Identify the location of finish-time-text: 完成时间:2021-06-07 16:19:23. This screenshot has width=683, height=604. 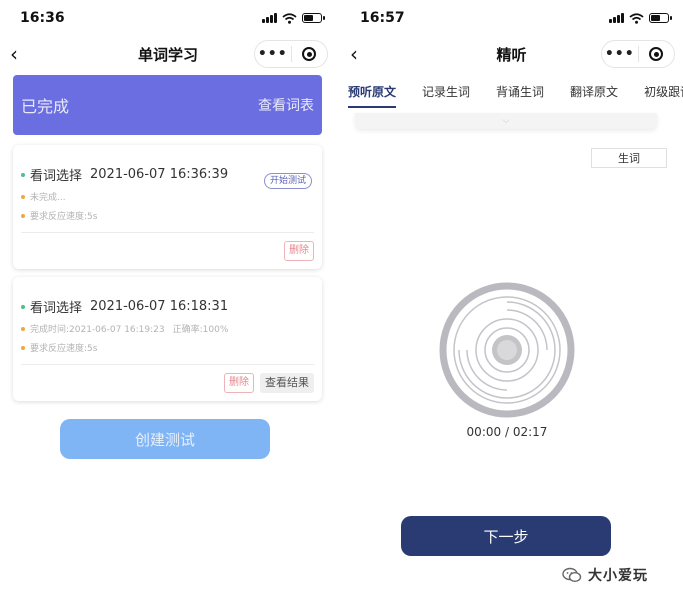
(97, 330).